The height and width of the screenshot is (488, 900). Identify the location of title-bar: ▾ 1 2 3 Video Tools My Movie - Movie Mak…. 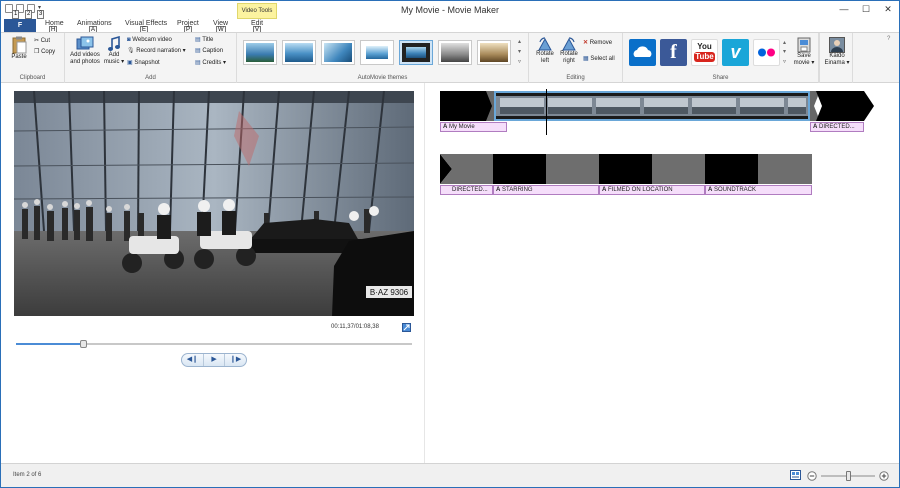
(450, 10).